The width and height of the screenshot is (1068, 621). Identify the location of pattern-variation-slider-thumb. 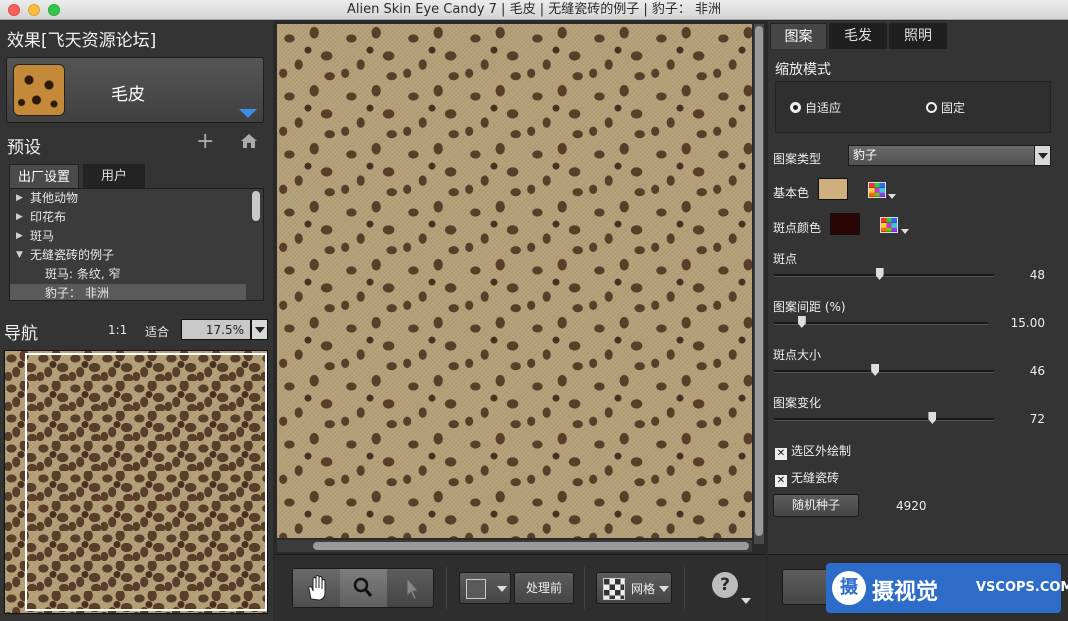
(932, 418).